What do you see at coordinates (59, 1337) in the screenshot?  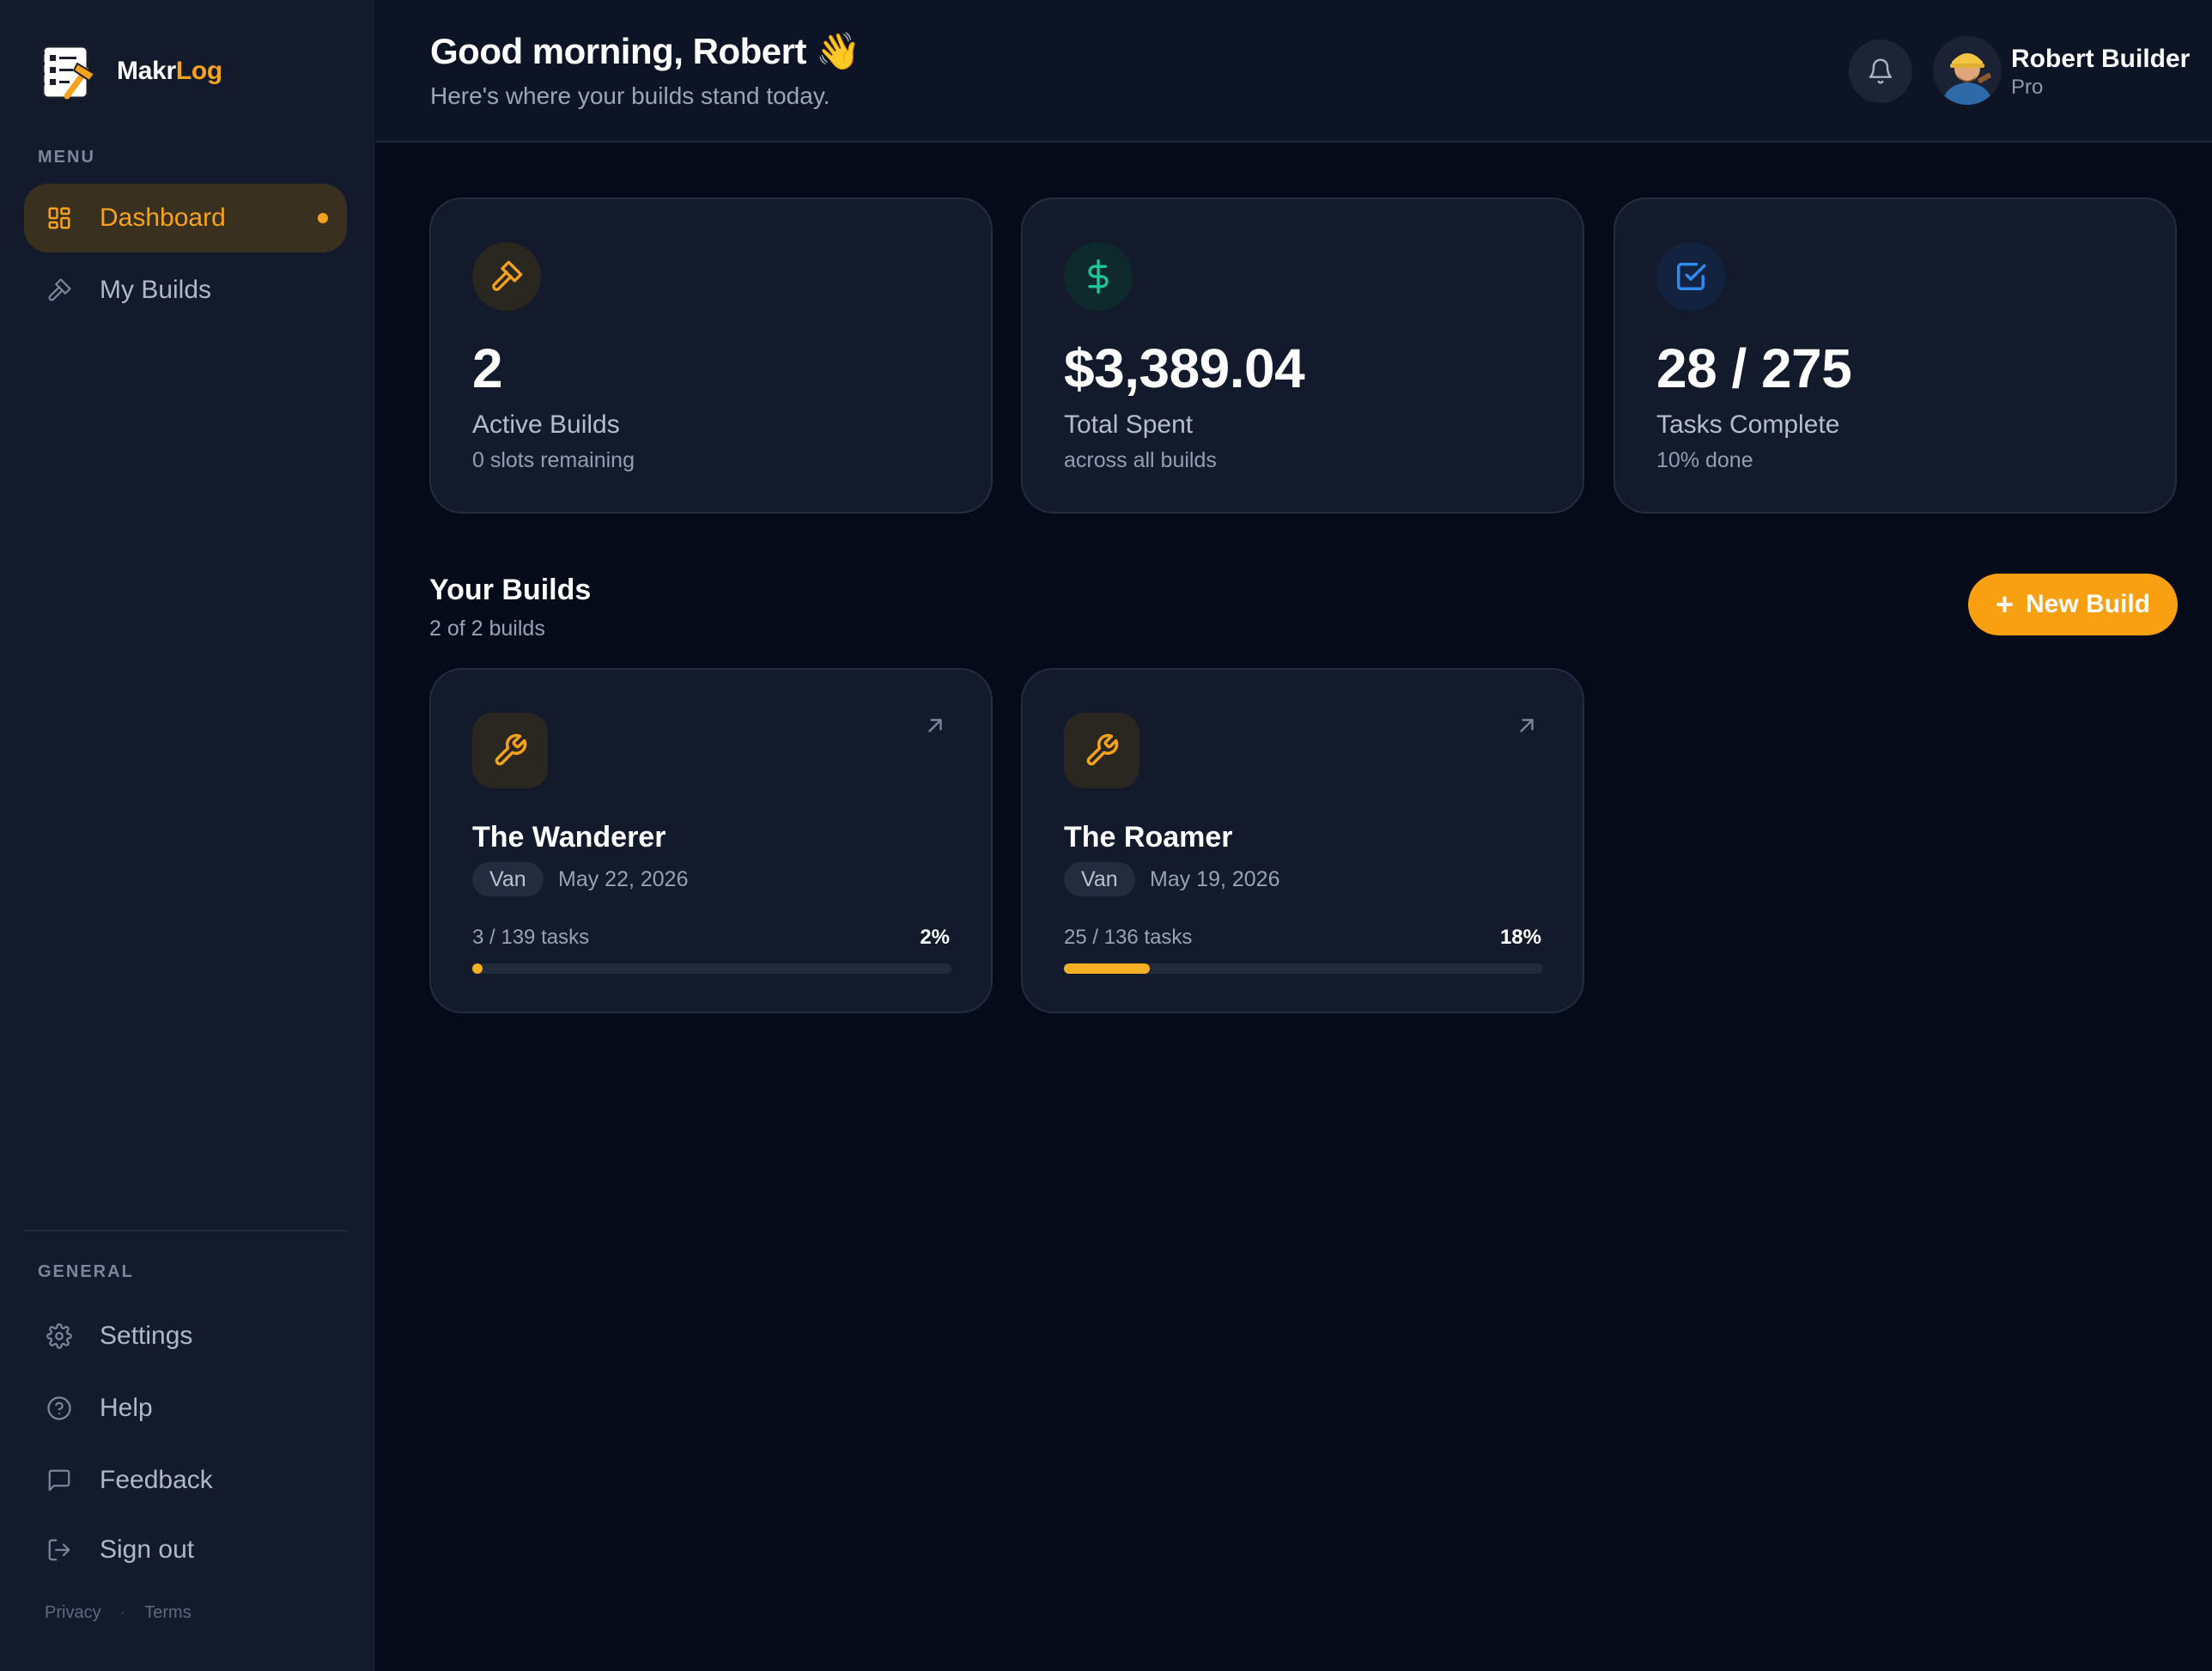 I see `gear-icon` at bounding box center [59, 1337].